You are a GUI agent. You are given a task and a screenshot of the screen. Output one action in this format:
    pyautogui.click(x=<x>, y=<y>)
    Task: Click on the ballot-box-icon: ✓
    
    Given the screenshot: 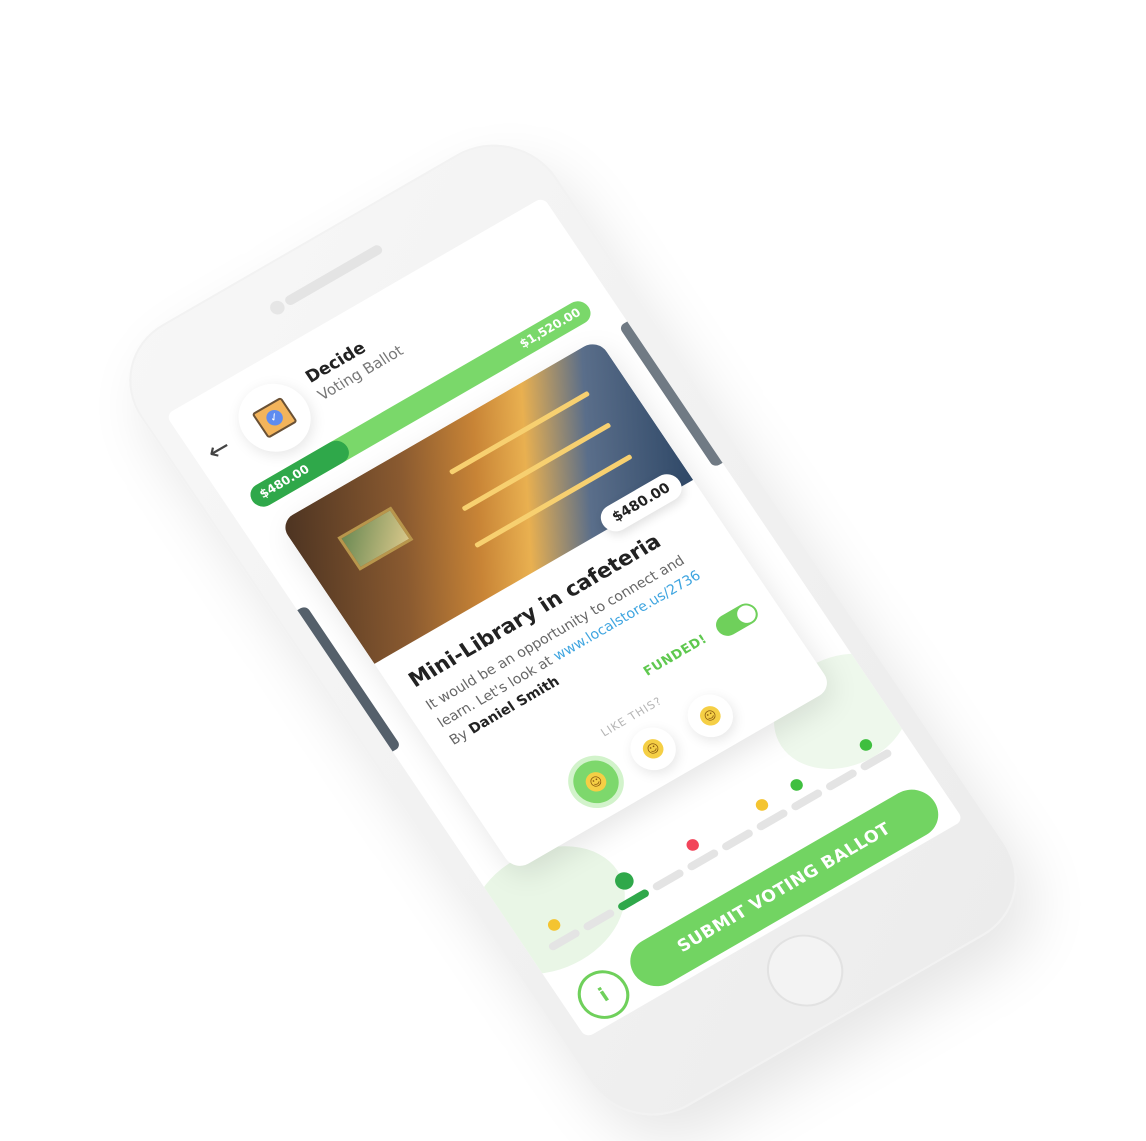 What is the action you would take?
    pyautogui.click(x=274, y=417)
    